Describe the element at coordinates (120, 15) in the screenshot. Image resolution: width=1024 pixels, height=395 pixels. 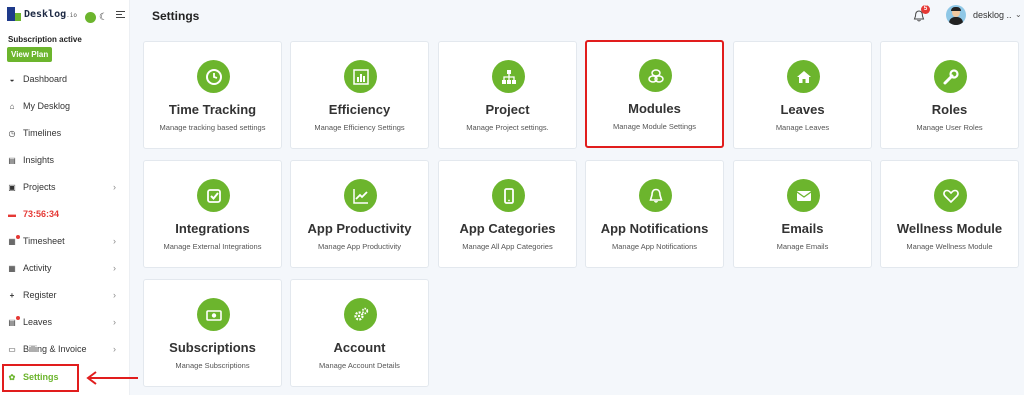
I see `menu-collapse-icon` at that location.